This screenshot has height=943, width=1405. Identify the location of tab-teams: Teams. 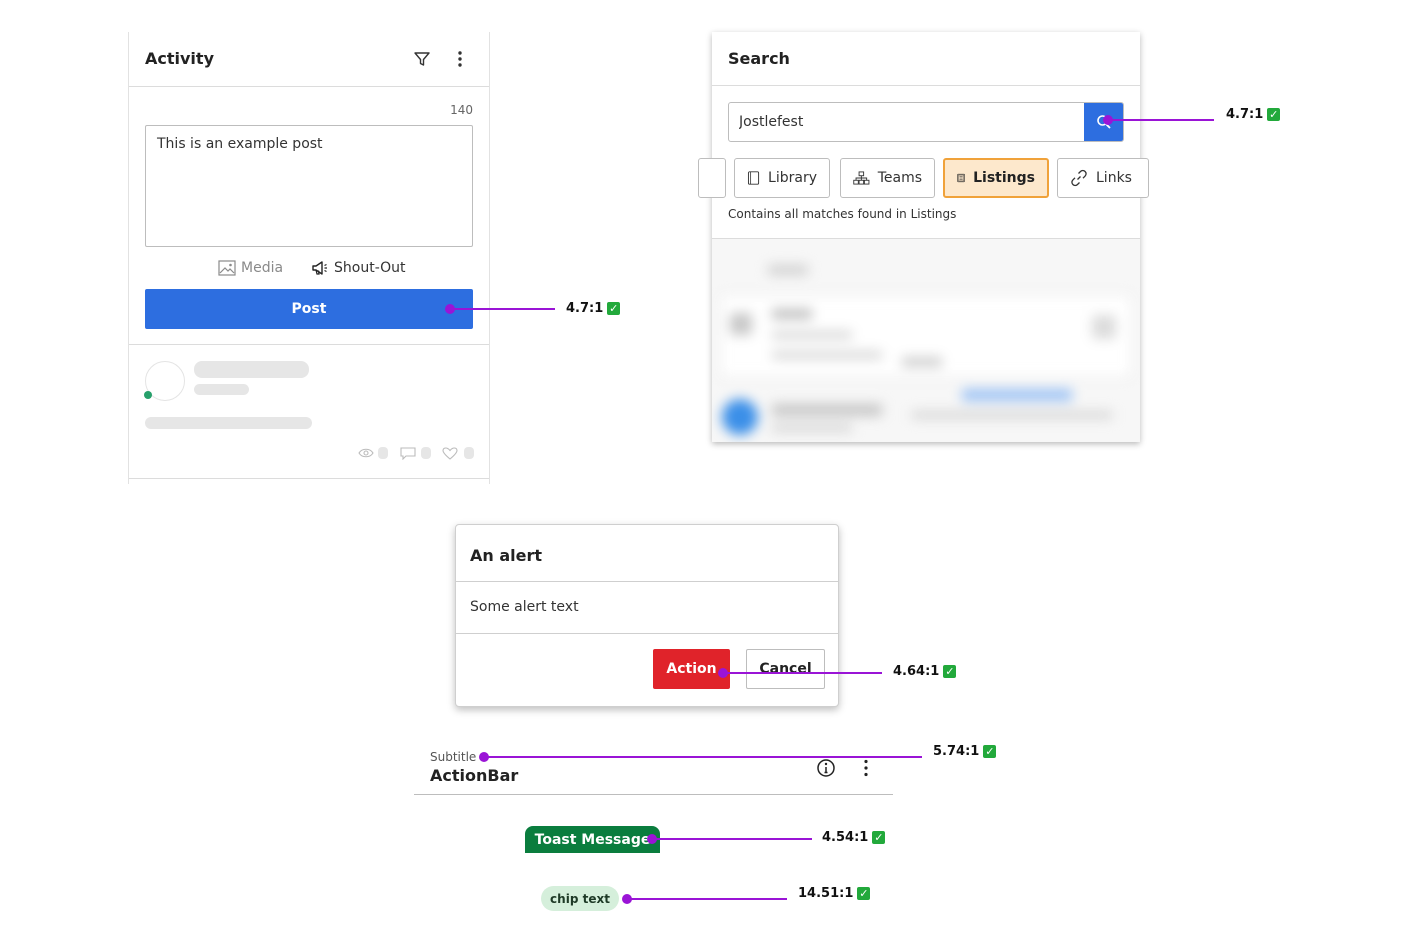
(887, 178).